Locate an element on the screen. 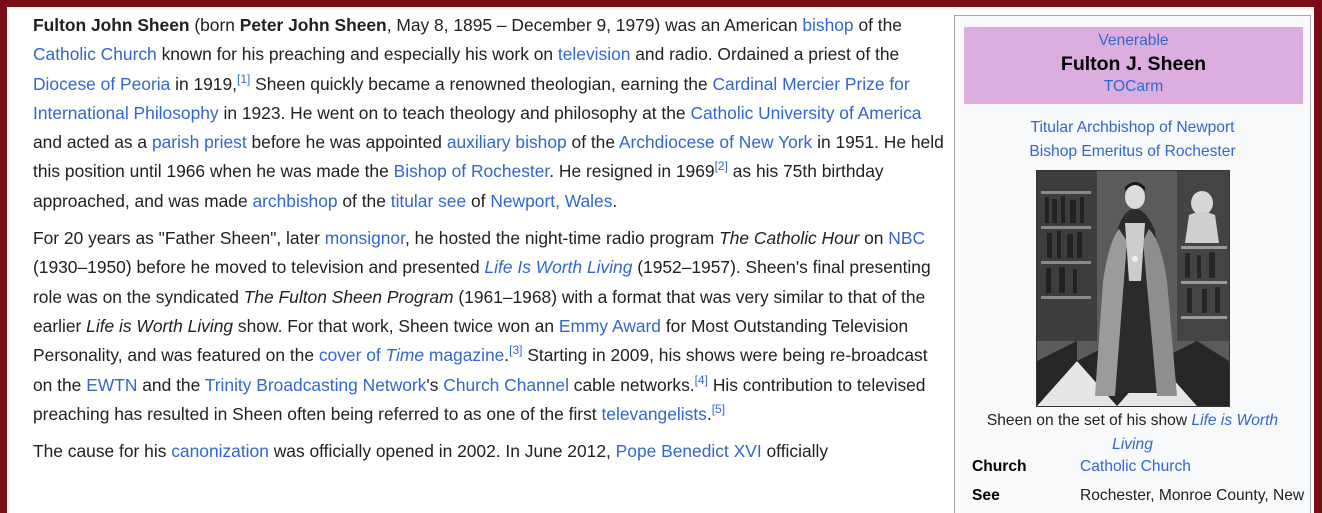 This screenshot has width=1322, height=513. link-nbc: NBC is located at coordinates (906, 238).